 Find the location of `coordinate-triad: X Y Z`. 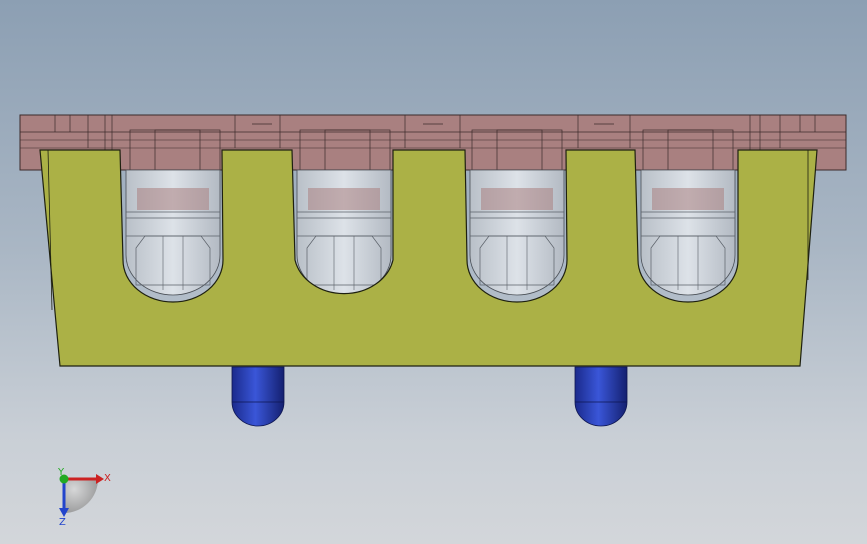

coordinate-triad: X Y Z is located at coordinates (84, 497).